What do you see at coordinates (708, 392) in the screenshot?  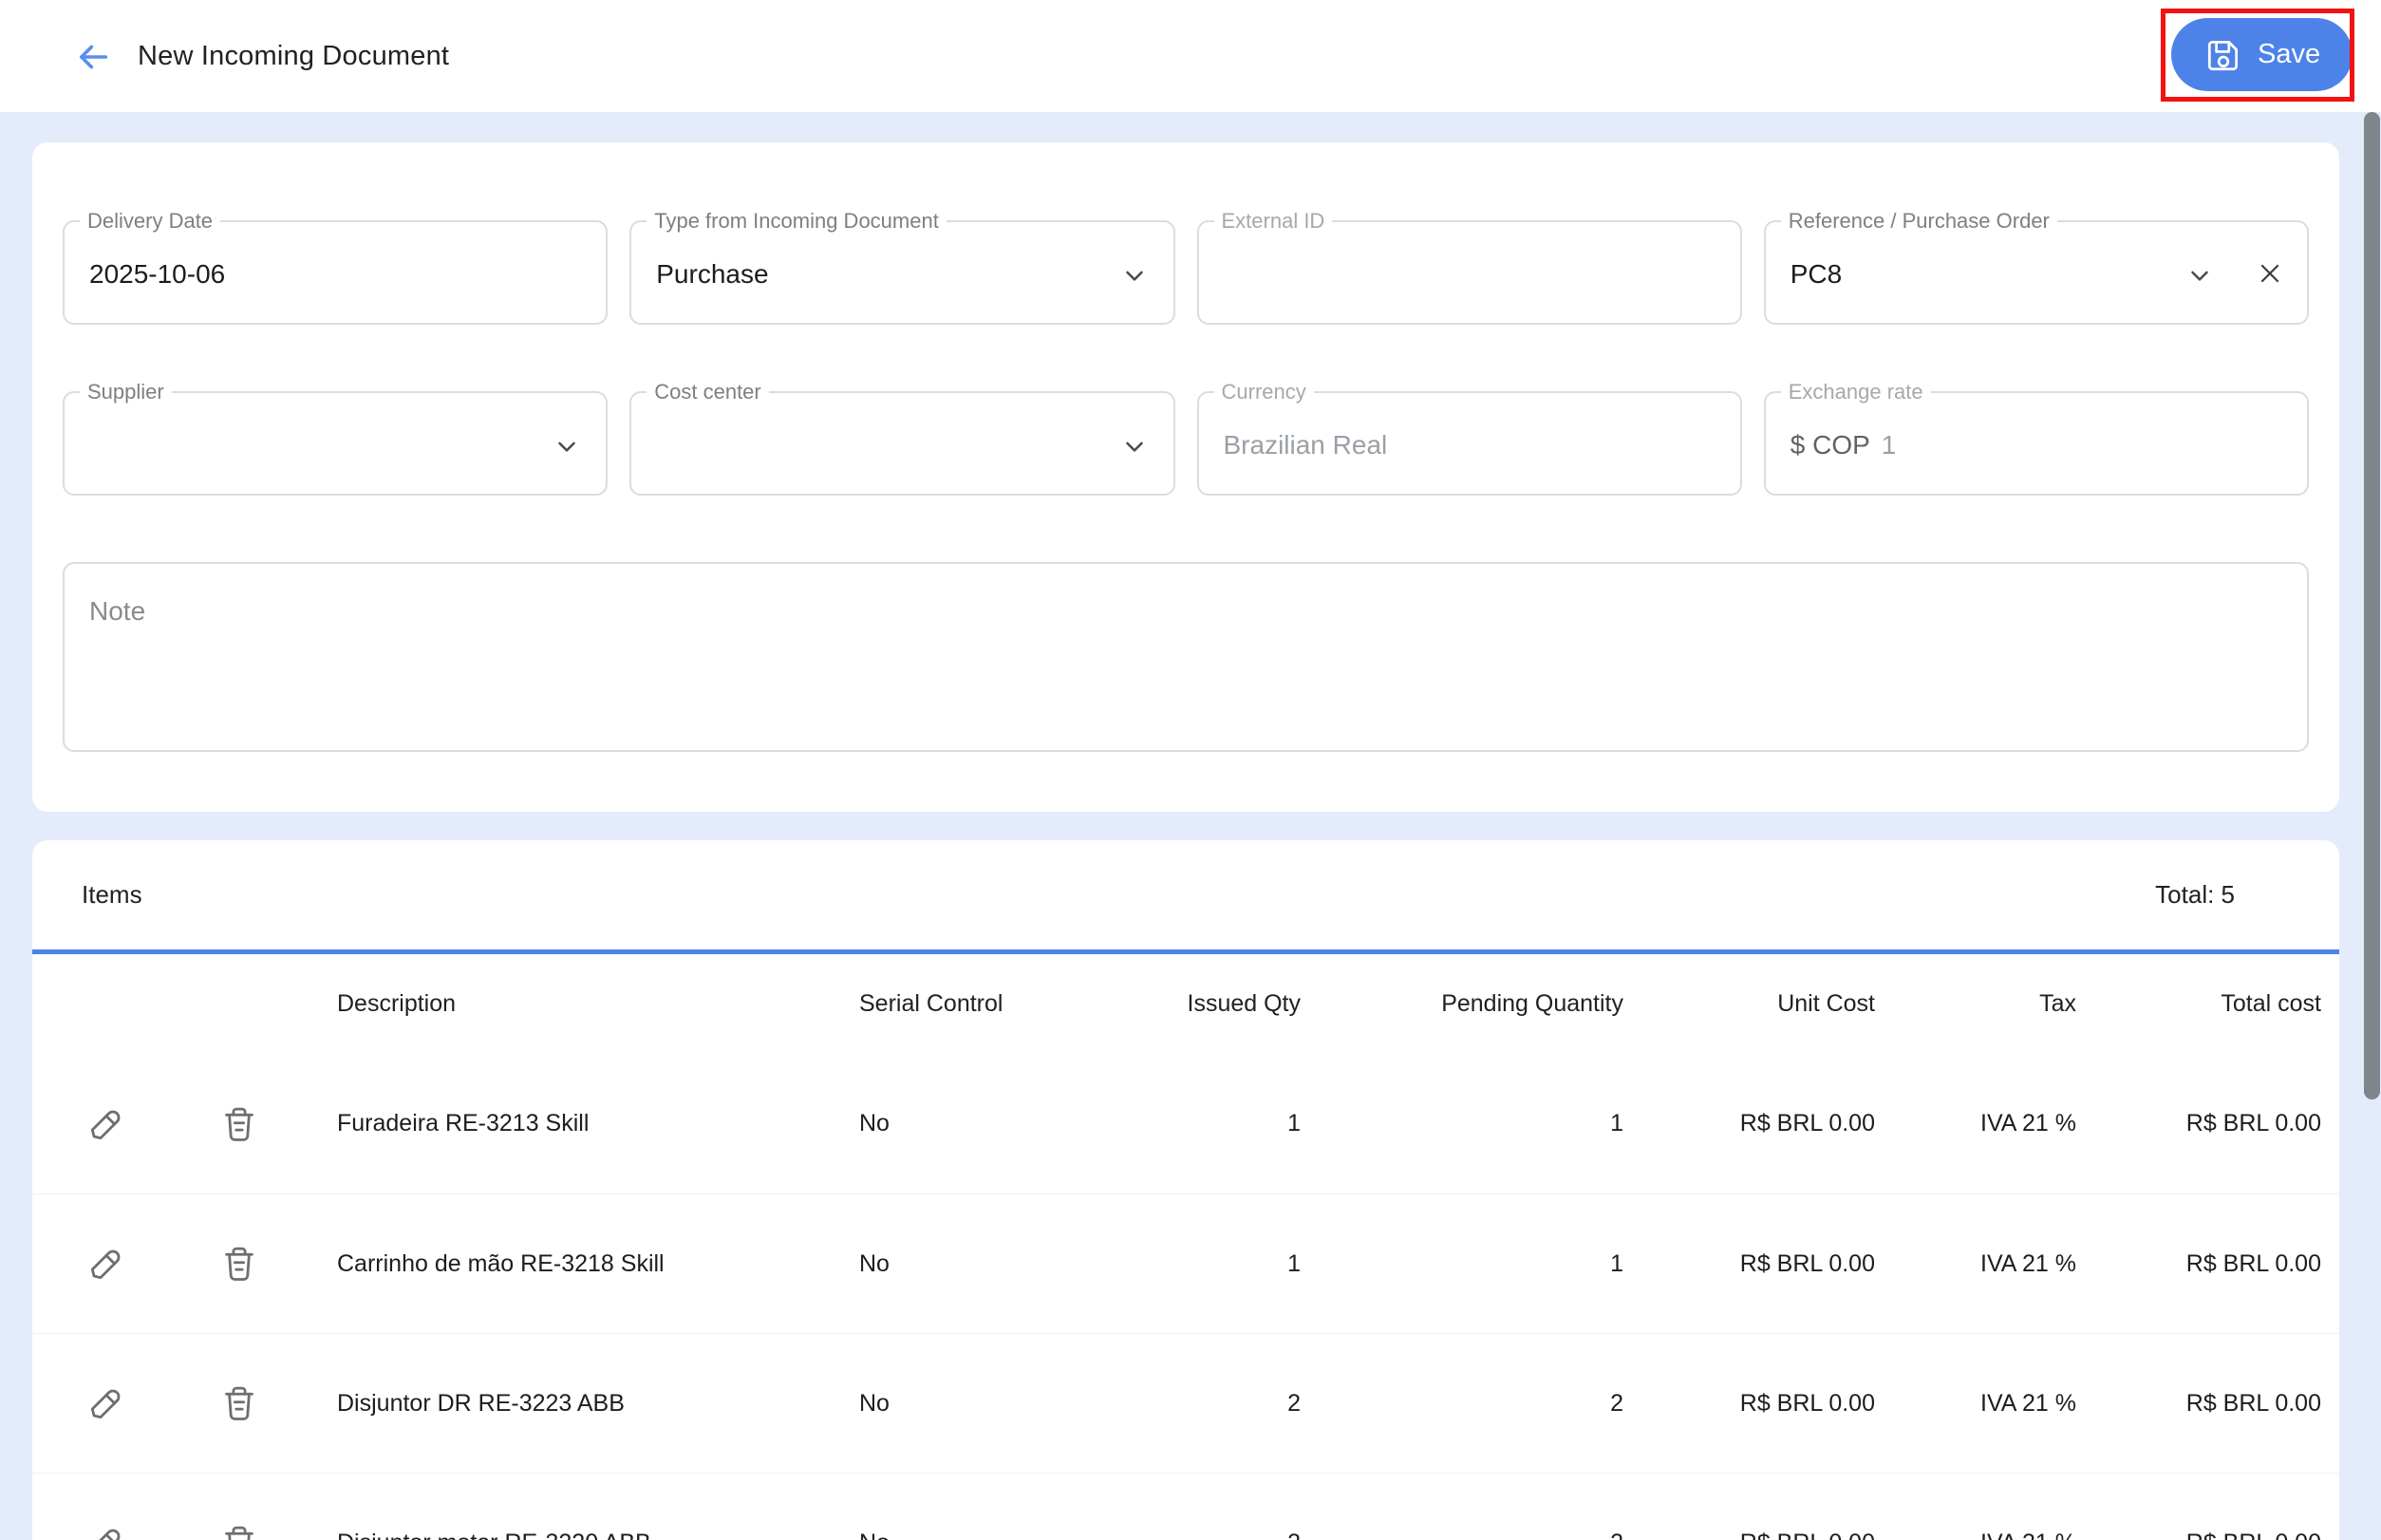 I see `cost-center-label: Cost center` at bounding box center [708, 392].